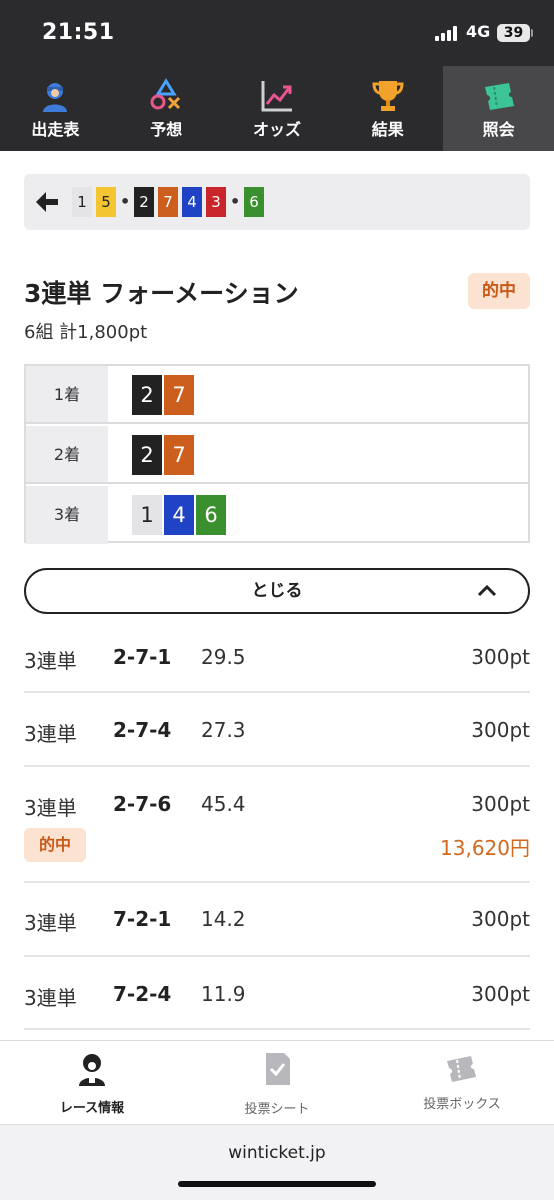 Image resolution: width=554 pixels, height=1200 pixels. What do you see at coordinates (106, 202) in the screenshot?
I see `bike-number-chip: 5` at bounding box center [106, 202].